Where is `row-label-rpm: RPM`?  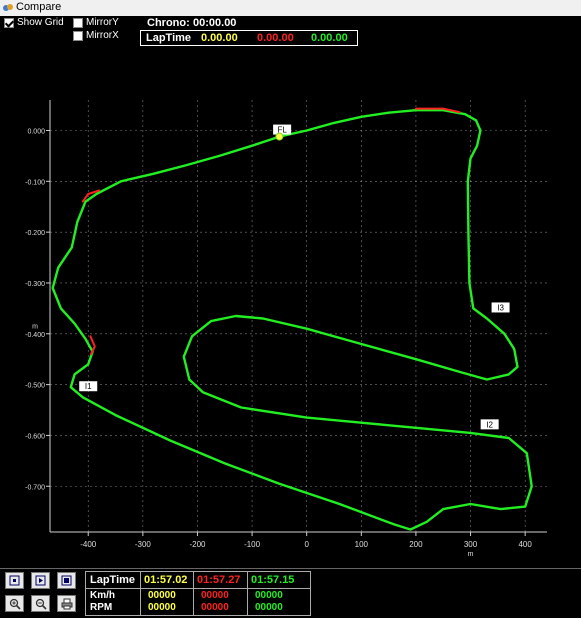
row-label-rpm: RPM is located at coordinates (101, 607).